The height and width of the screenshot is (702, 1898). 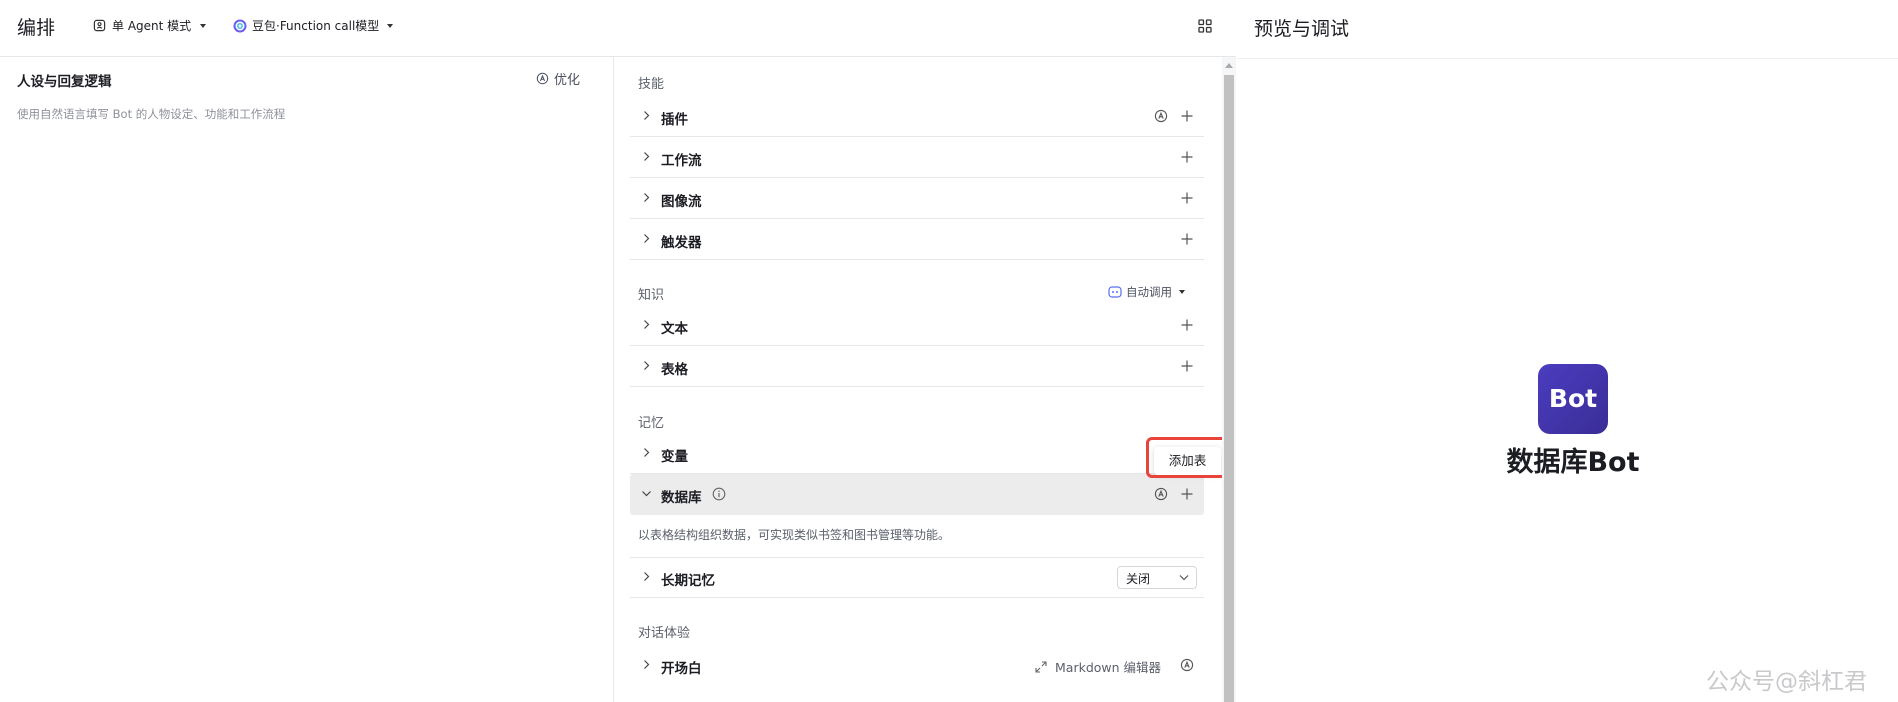 I want to click on skill-row-plugin: 插件, so click(x=917, y=116).